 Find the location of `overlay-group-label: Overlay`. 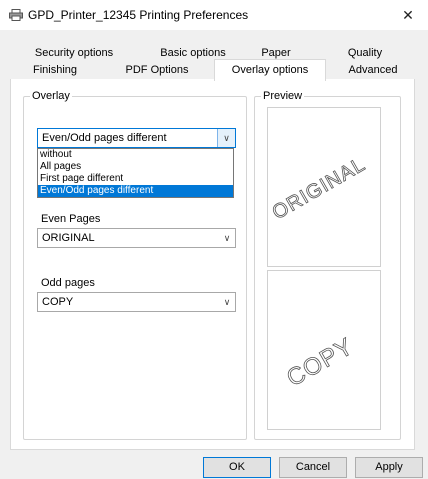

overlay-group-label: Overlay is located at coordinates (51, 96).